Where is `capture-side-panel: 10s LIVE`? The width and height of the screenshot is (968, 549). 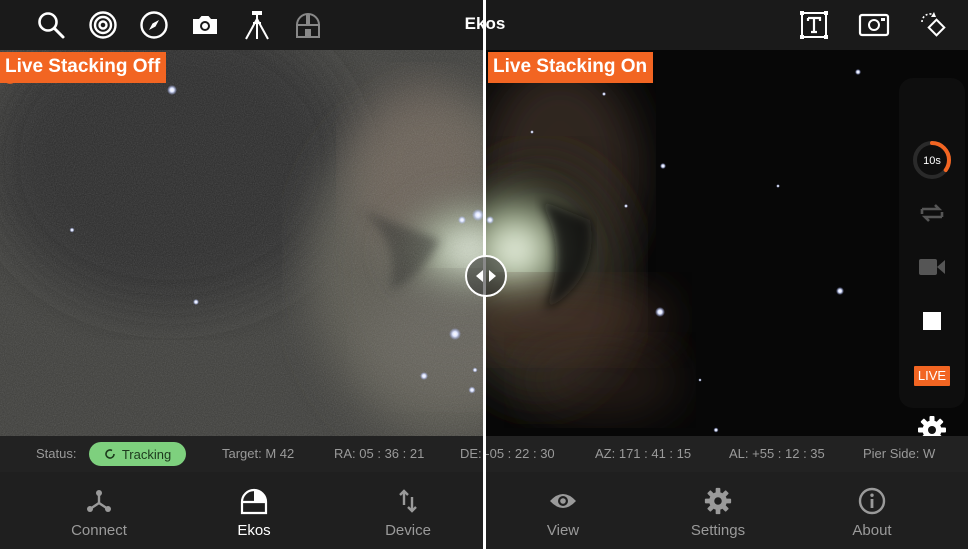 capture-side-panel: 10s LIVE is located at coordinates (932, 257).